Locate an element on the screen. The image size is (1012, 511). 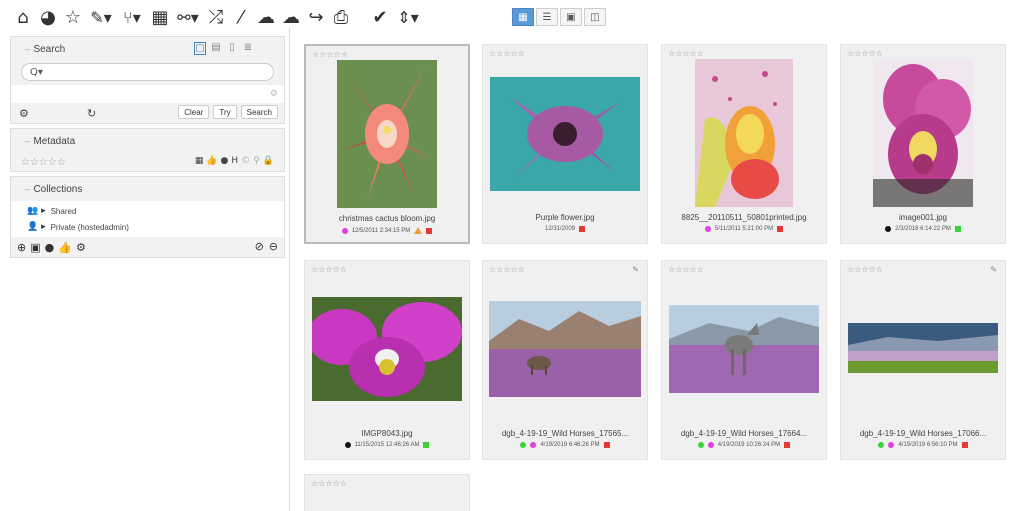
asset-filename: Purple flower.jpg is located at coordinates (565, 217).